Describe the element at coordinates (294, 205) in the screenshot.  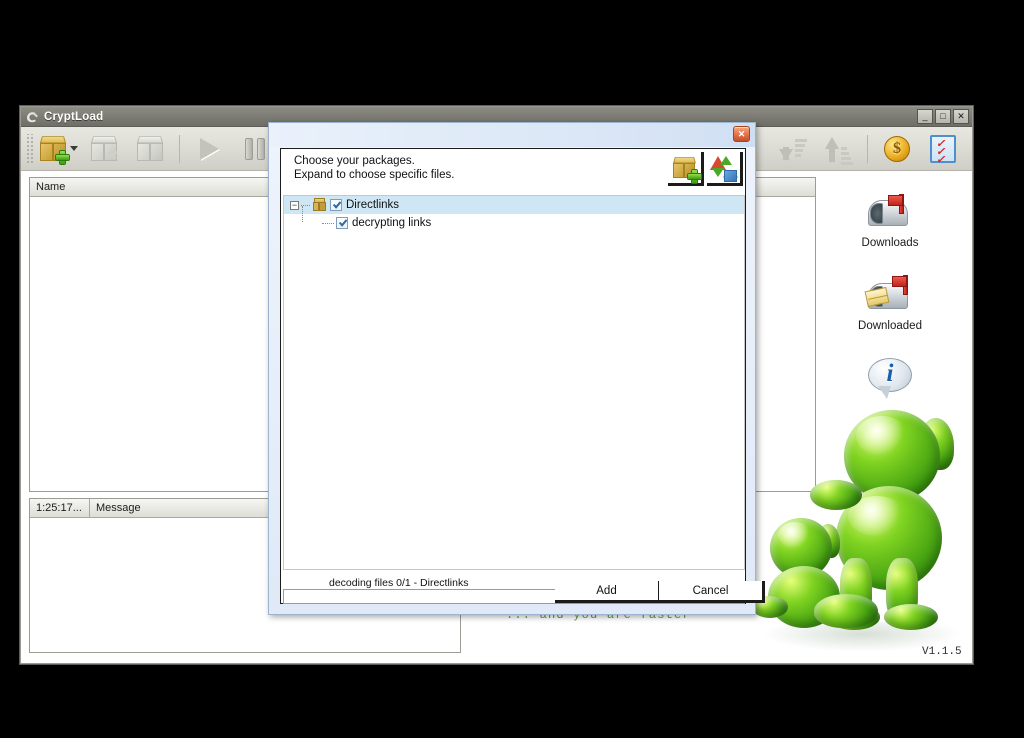
I see `collapse-icon: −` at that location.